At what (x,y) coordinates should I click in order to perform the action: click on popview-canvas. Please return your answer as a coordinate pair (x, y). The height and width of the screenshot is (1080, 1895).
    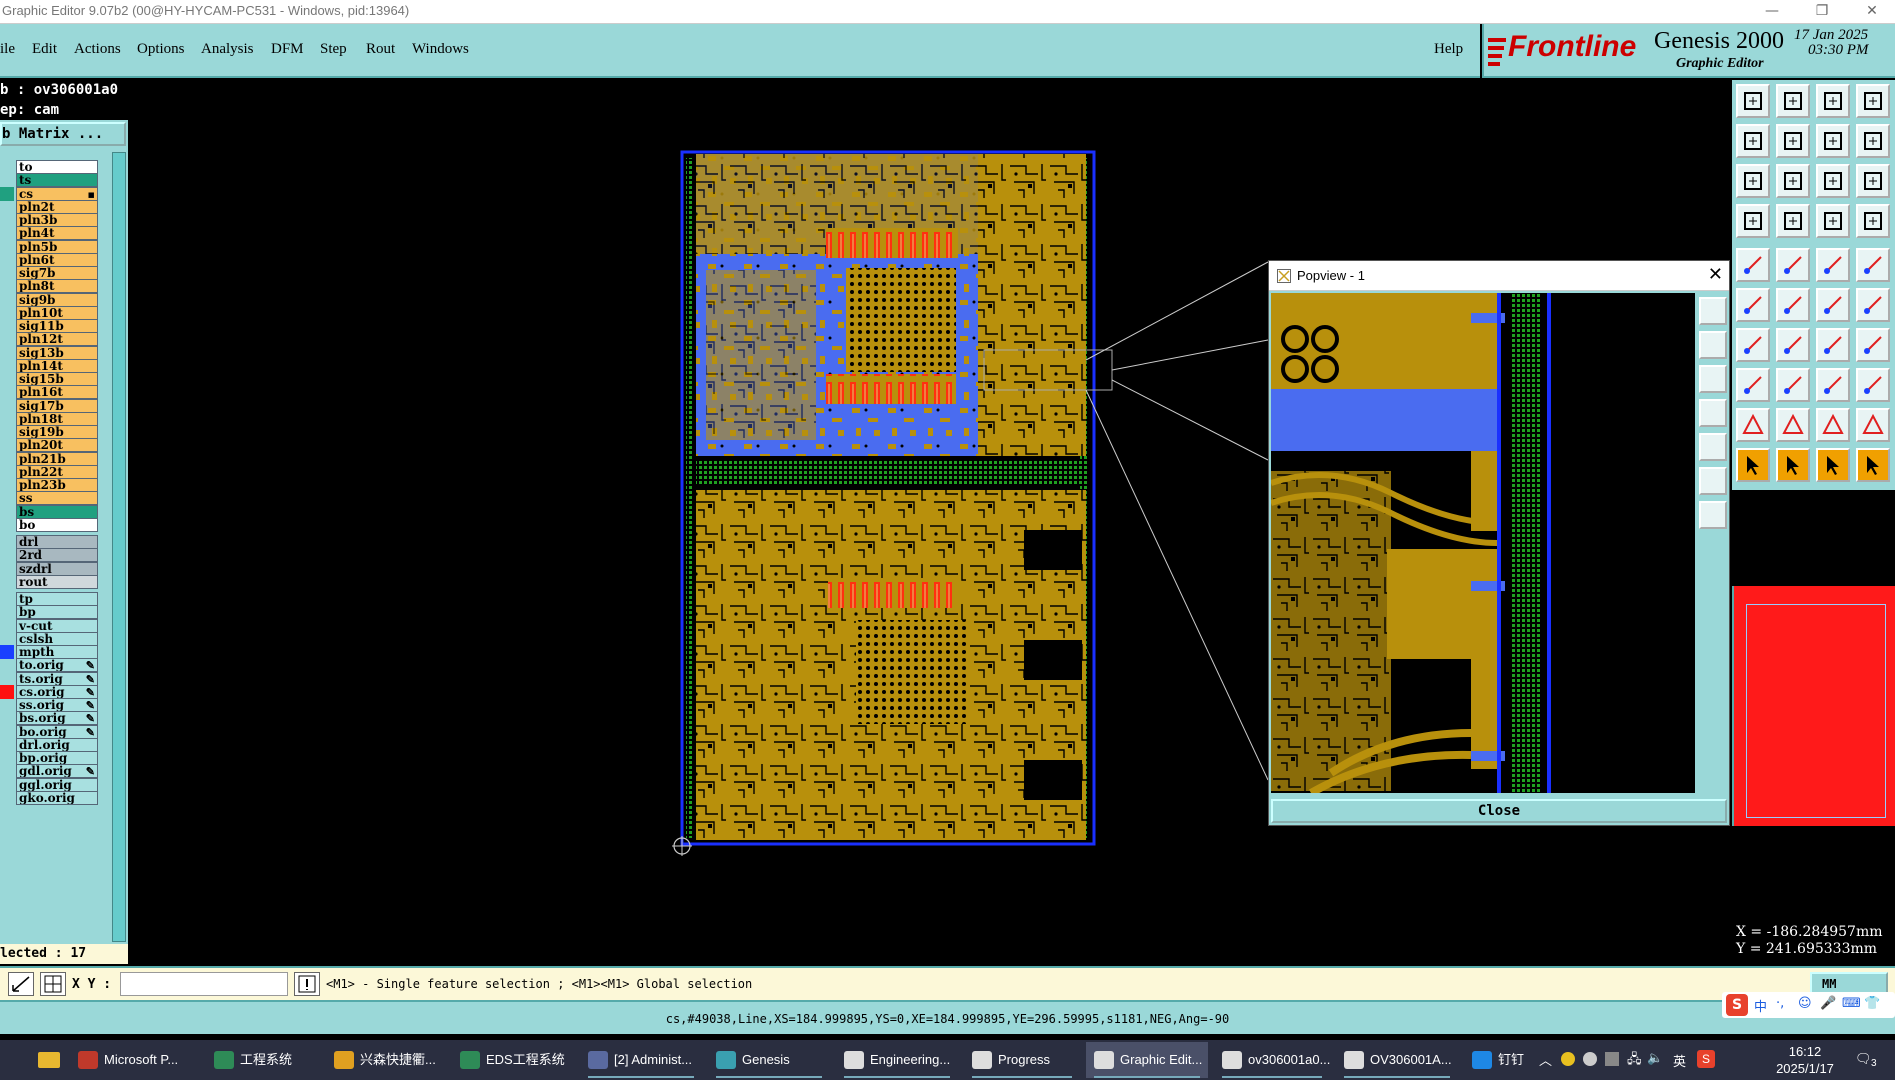
    Looking at the image, I should click on (1483, 543).